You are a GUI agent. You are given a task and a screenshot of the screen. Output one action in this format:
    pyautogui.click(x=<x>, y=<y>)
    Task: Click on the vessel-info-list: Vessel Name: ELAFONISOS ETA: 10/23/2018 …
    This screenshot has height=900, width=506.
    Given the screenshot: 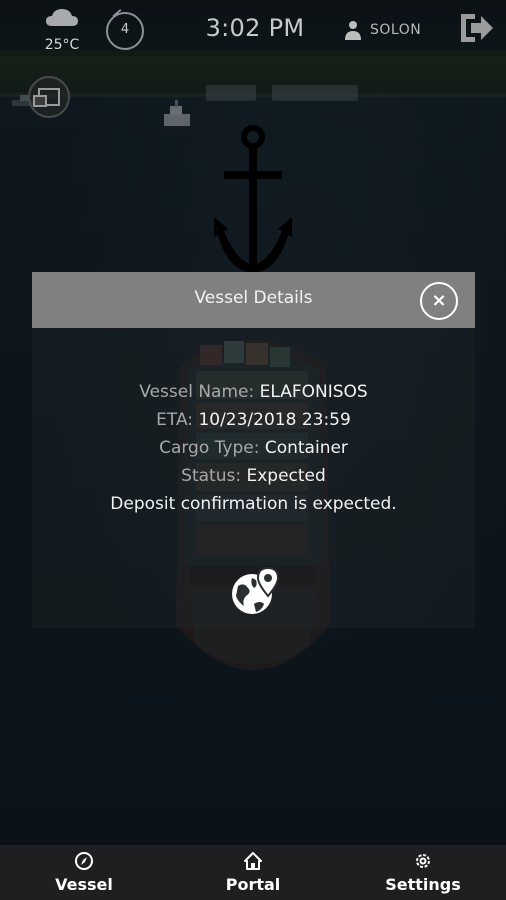 What is the action you would take?
    pyautogui.click(x=253, y=448)
    